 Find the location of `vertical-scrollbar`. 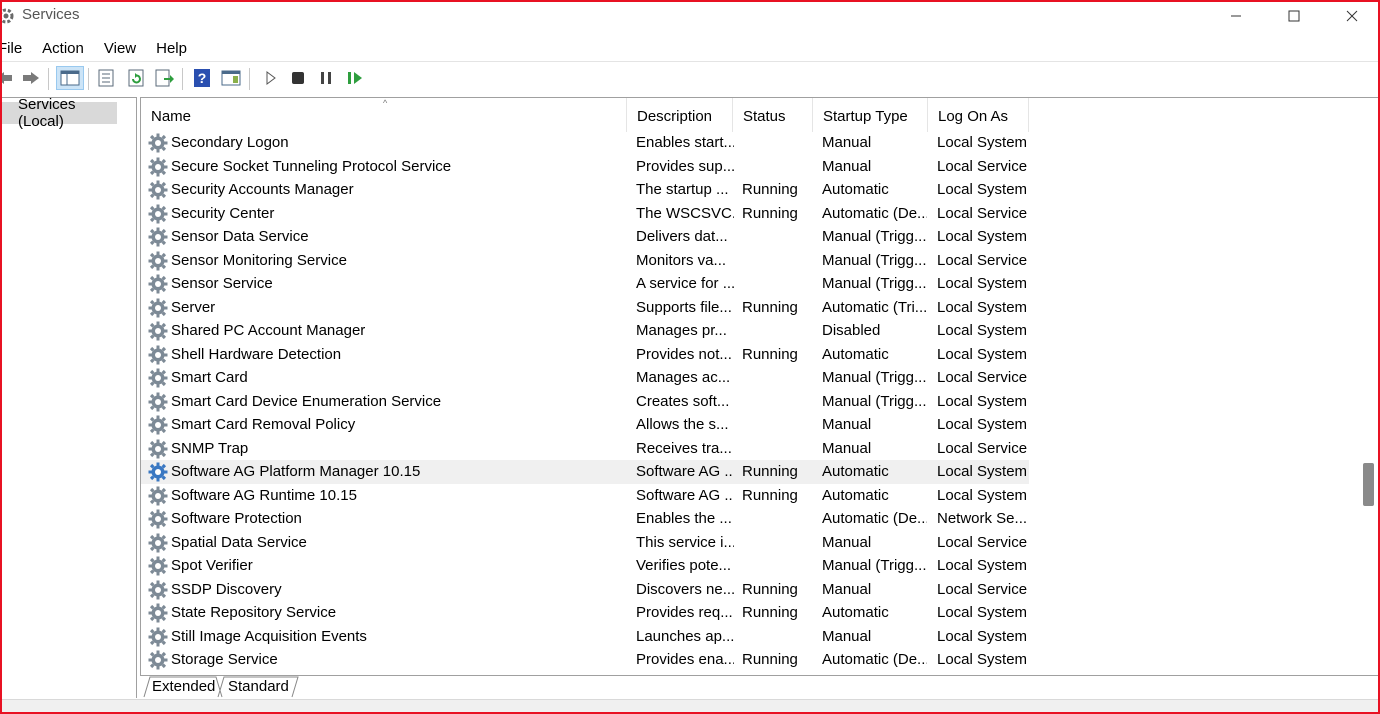

vertical-scrollbar is located at coordinates (1369, 386).